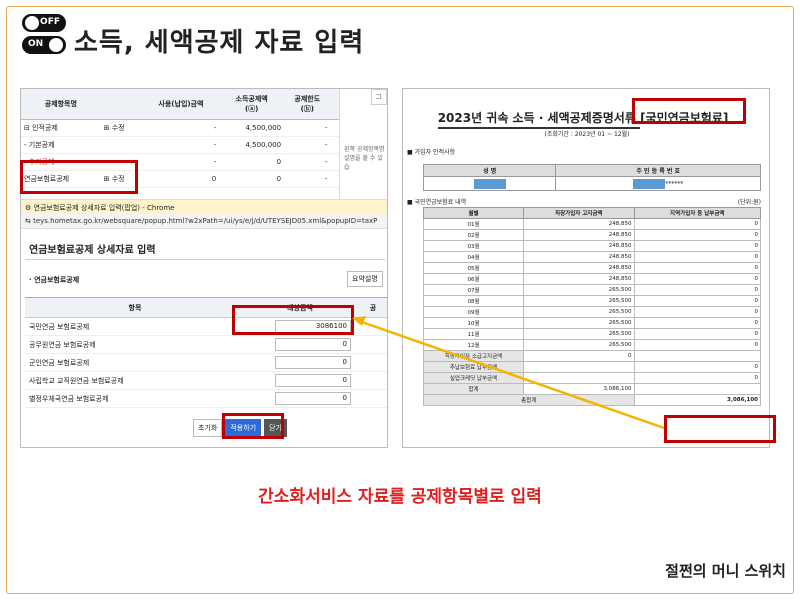 Image resolution: width=800 pixels, height=600 pixels. What do you see at coordinates (400, 497) in the screenshot?
I see `caption-text: 간소화서비스 자료를 공제항목별로 입력` at bounding box center [400, 497].